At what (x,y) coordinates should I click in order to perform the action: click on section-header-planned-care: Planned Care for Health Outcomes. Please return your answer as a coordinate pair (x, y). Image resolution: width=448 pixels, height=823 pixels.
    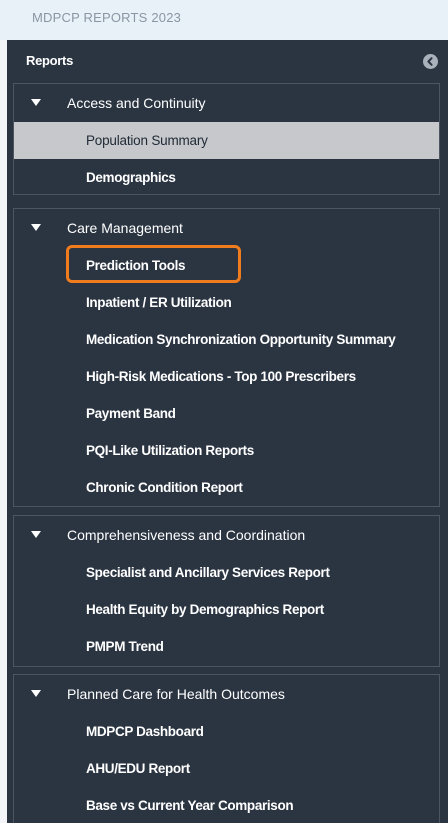
    Looking at the image, I should click on (226, 694).